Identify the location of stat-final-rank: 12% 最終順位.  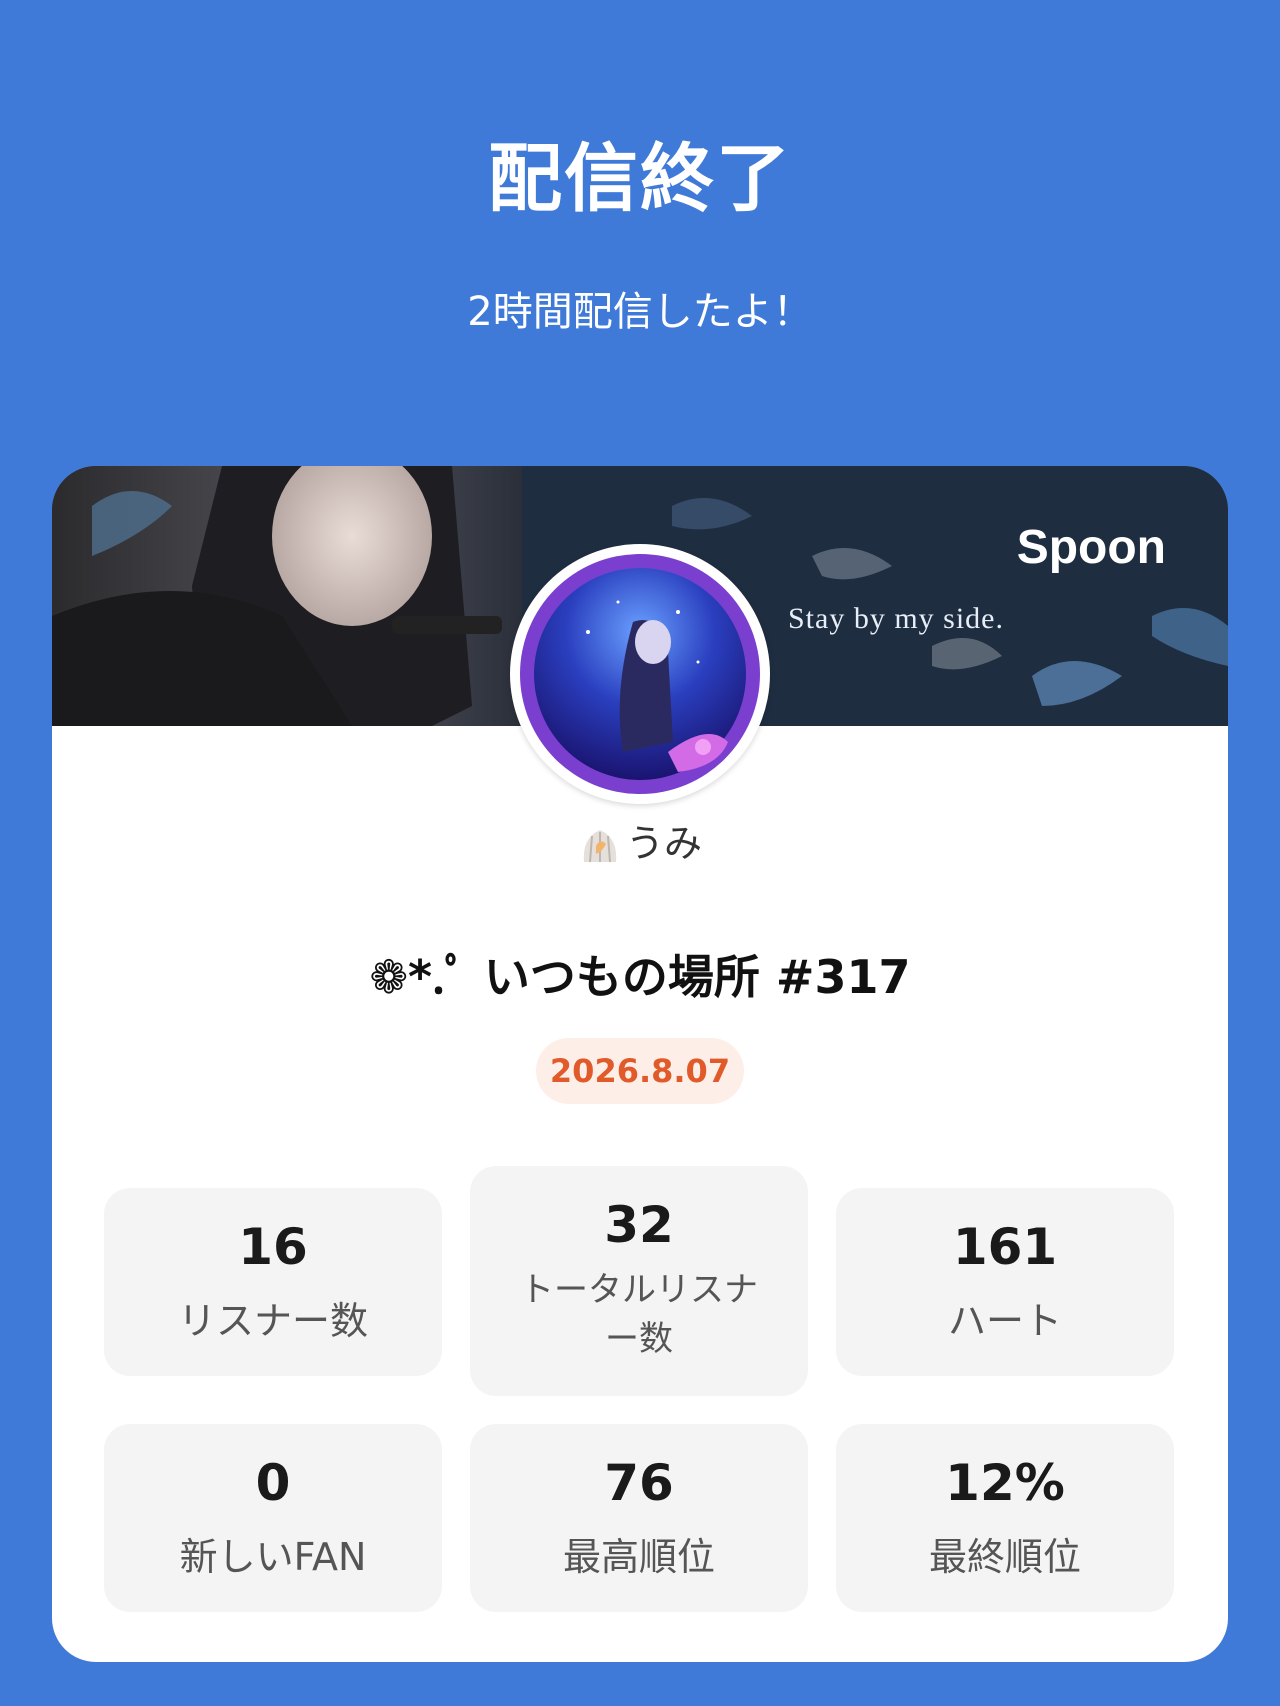
(1005, 1518).